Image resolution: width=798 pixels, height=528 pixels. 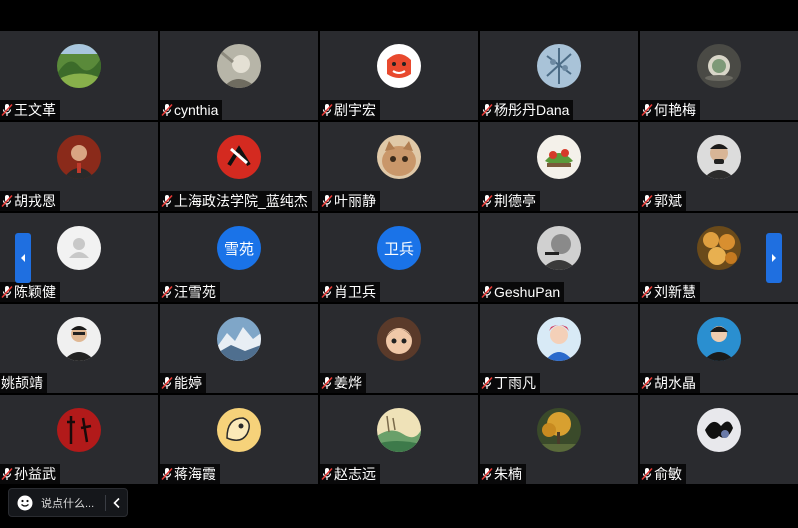 I want to click on participant-tile: 叶丽静, so click(x=399, y=166).